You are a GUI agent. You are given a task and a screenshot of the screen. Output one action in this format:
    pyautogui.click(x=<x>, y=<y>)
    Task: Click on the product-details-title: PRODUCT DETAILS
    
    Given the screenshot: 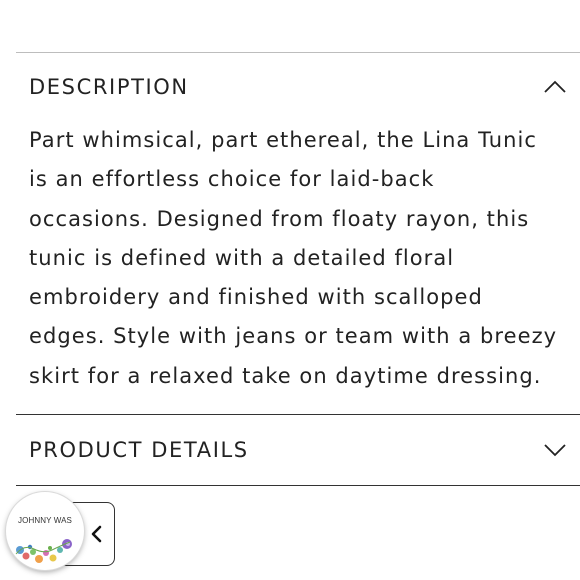 What is the action you would take?
    pyautogui.click(x=139, y=450)
    